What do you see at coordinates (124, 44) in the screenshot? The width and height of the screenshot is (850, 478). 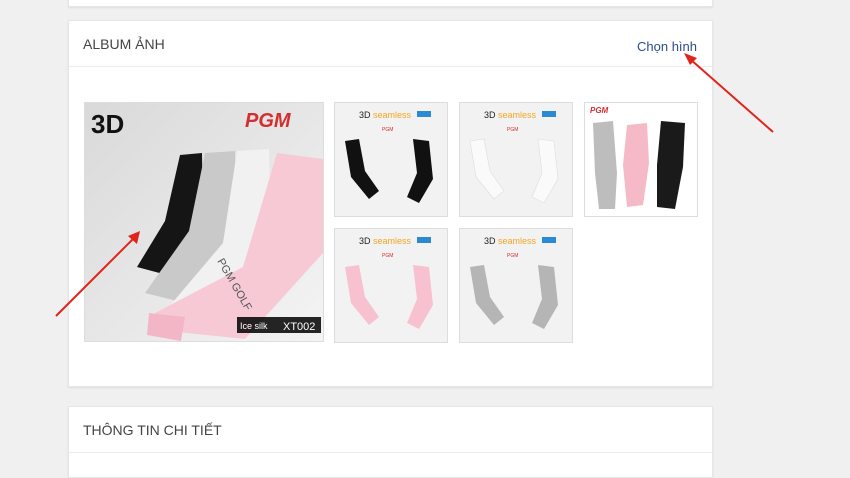 I see `album-title: ALBUM ẢNH` at bounding box center [124, 44].